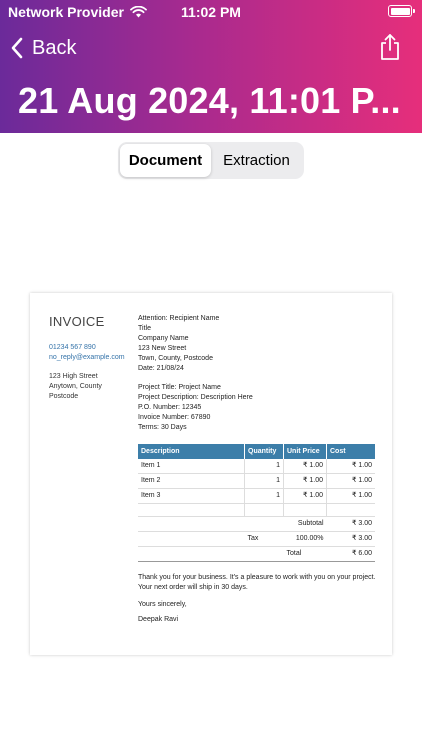 The width and height of the screenshot is (422, 750). I want to click on sender-phone: 01234 567 890, so click(72, 347).